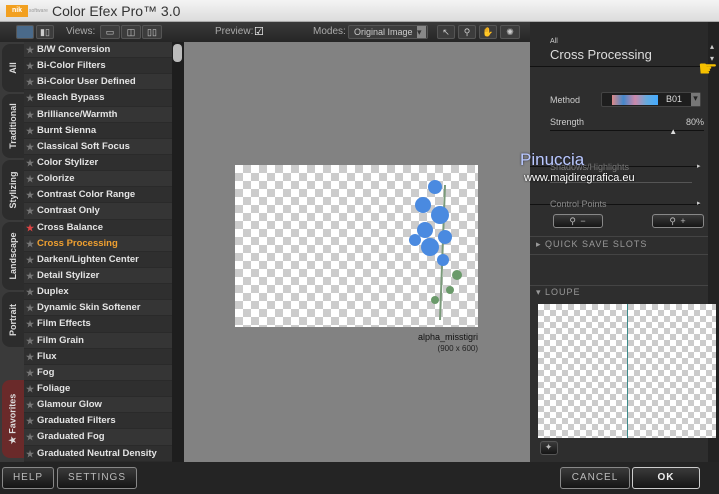 The height and width of the screenshot is (494, 719). I want to click on filter-item: ★ Darken/Lighten Center, so click(98, 259).